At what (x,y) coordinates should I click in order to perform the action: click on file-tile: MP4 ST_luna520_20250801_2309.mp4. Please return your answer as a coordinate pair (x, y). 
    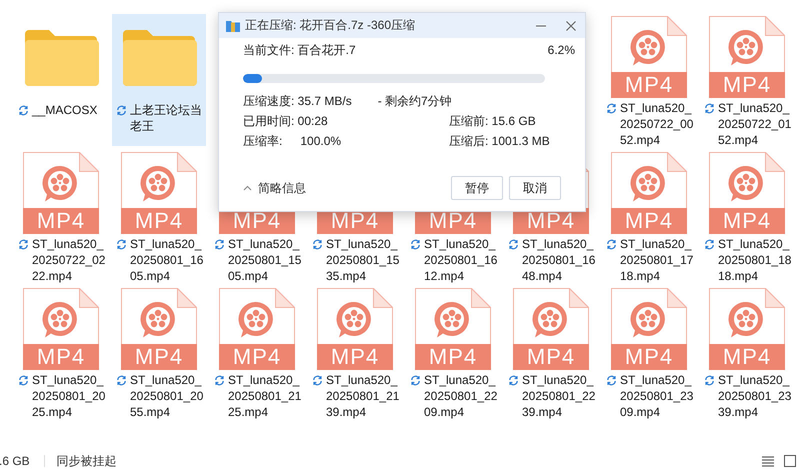
    Looking at the image, I should click on (649, 352).